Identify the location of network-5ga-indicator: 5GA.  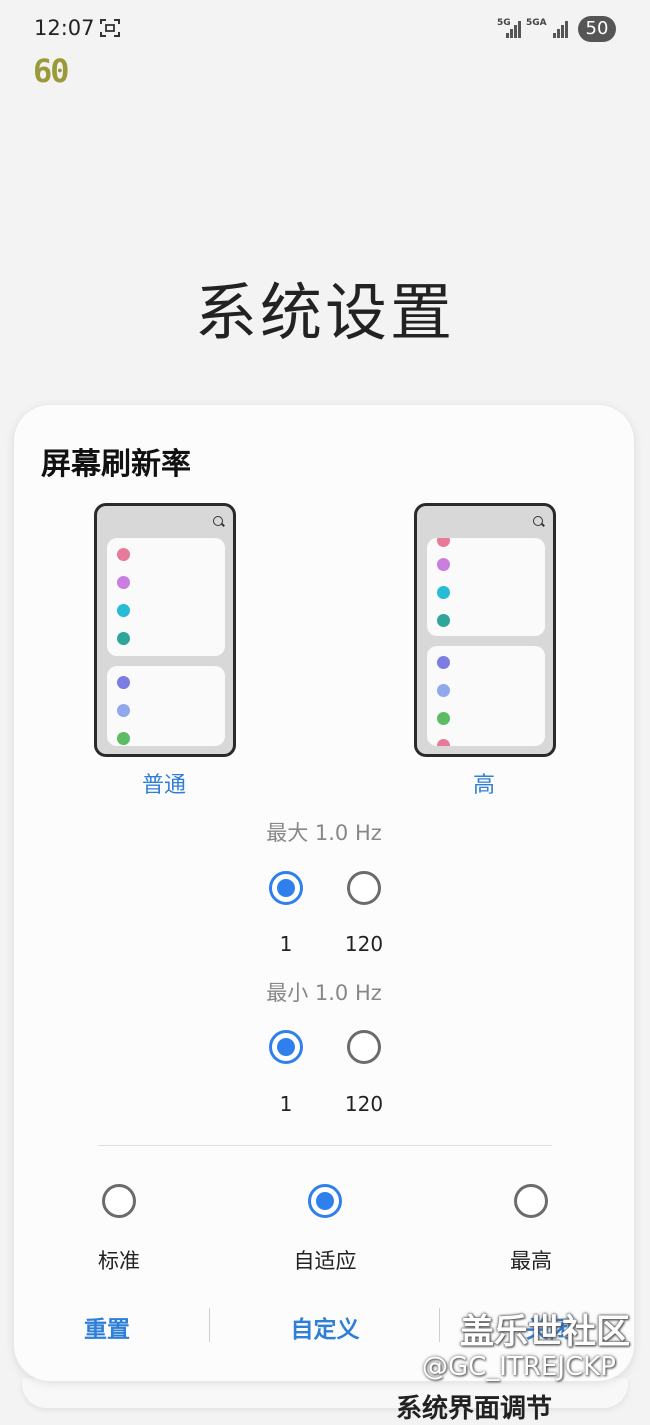
(538, 30).